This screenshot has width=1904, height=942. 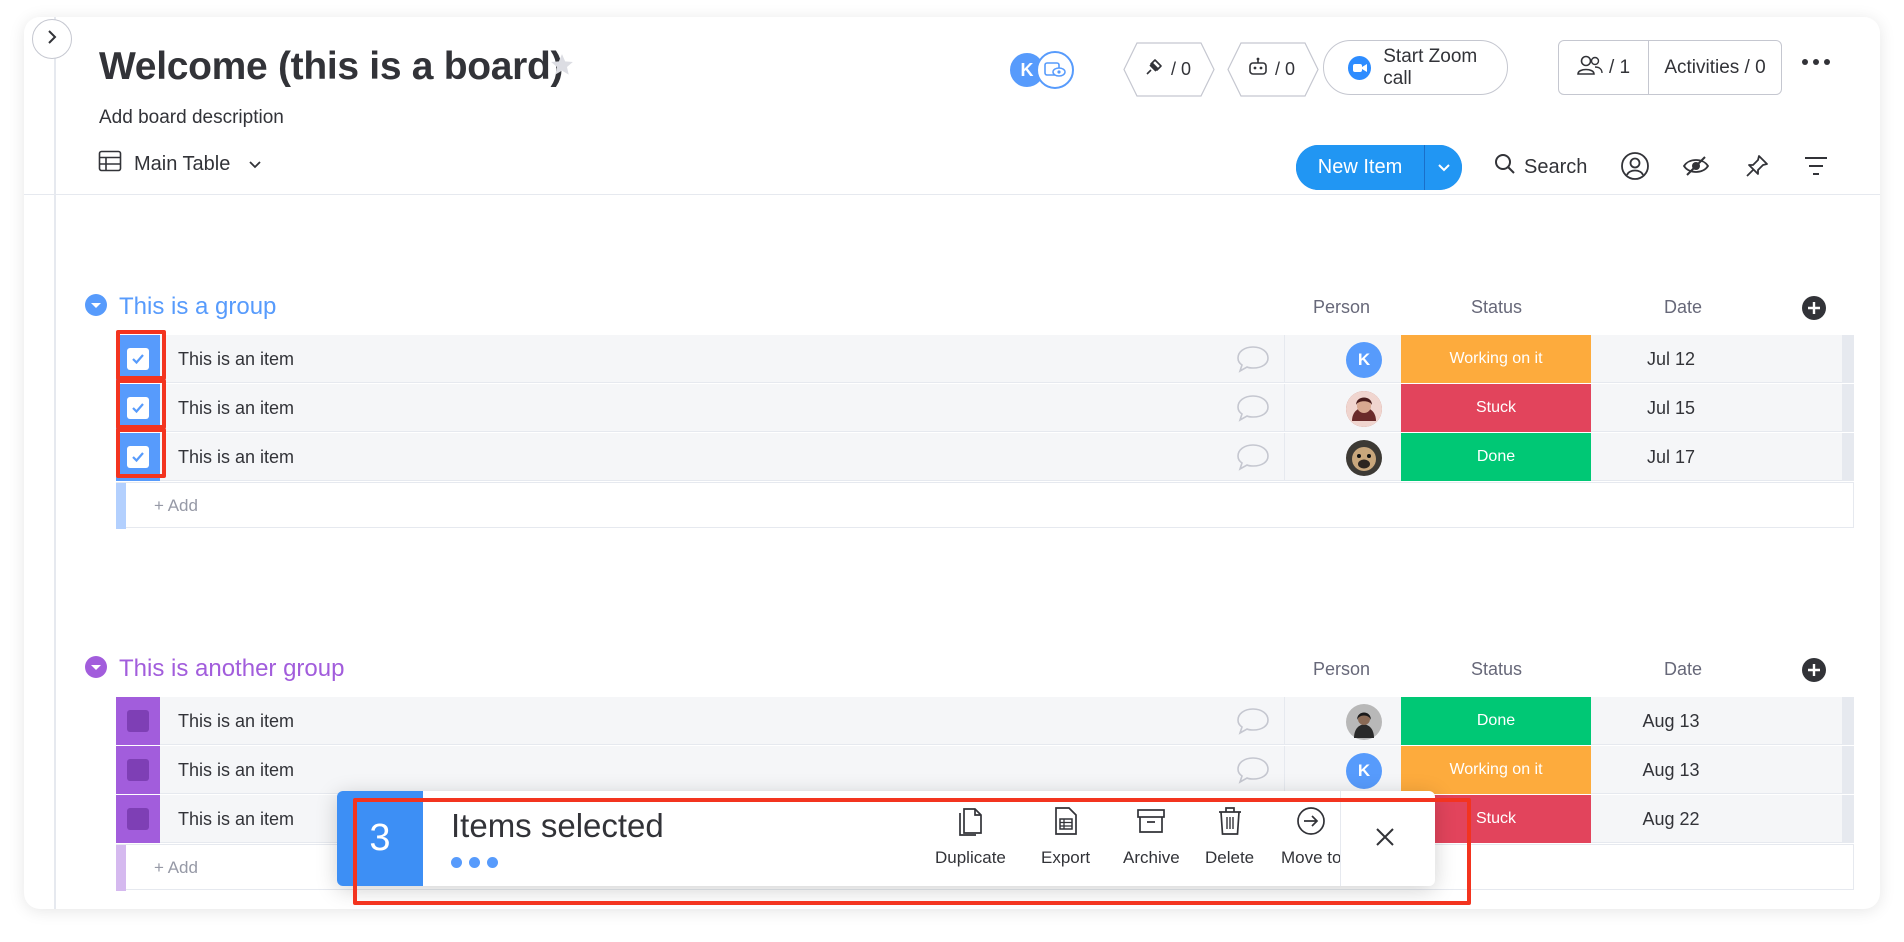 I want to click on sidebar-toggle-button, so click(x=52, y=39).